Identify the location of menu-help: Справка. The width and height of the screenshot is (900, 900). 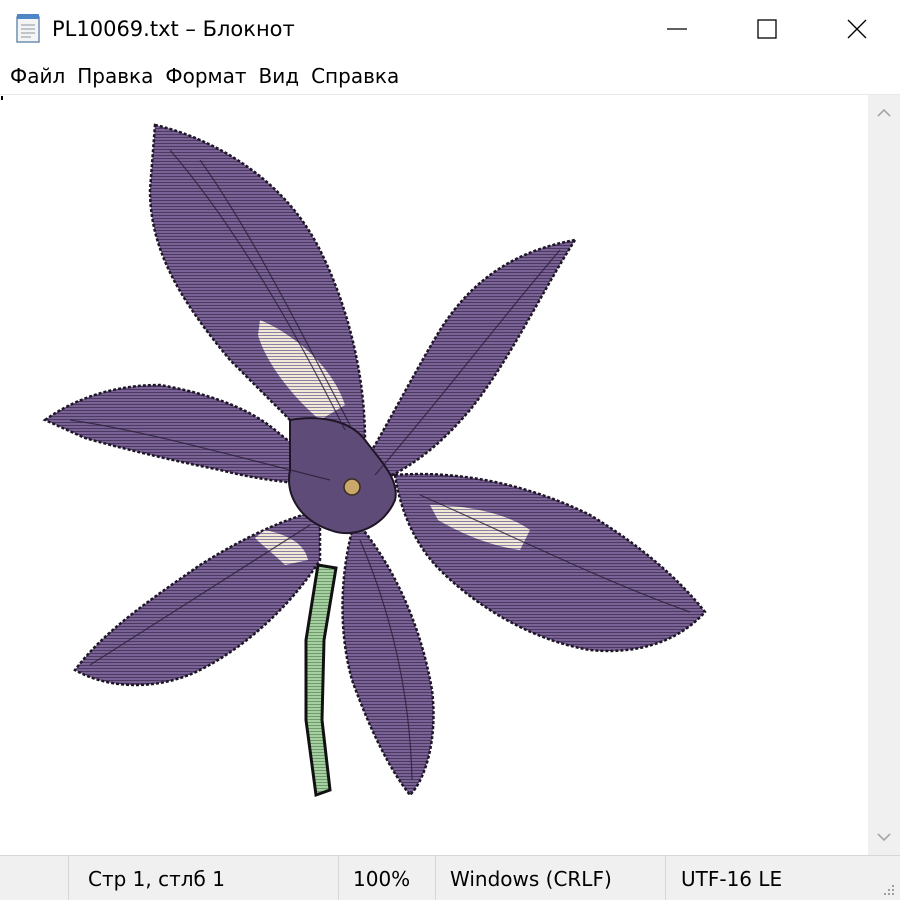
(355, 76).